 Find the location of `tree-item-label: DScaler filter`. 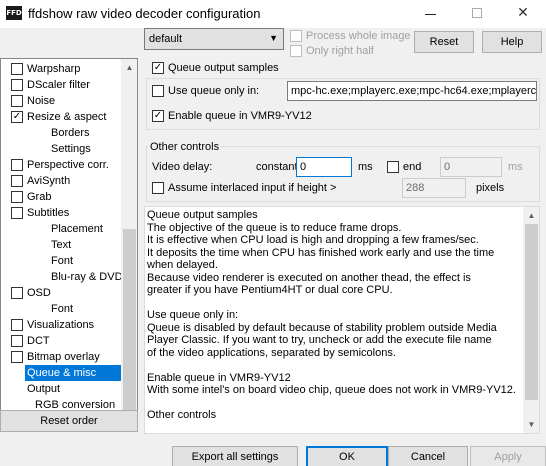

tree-item-label: DScaler filter is located at coordinates (58, 85).